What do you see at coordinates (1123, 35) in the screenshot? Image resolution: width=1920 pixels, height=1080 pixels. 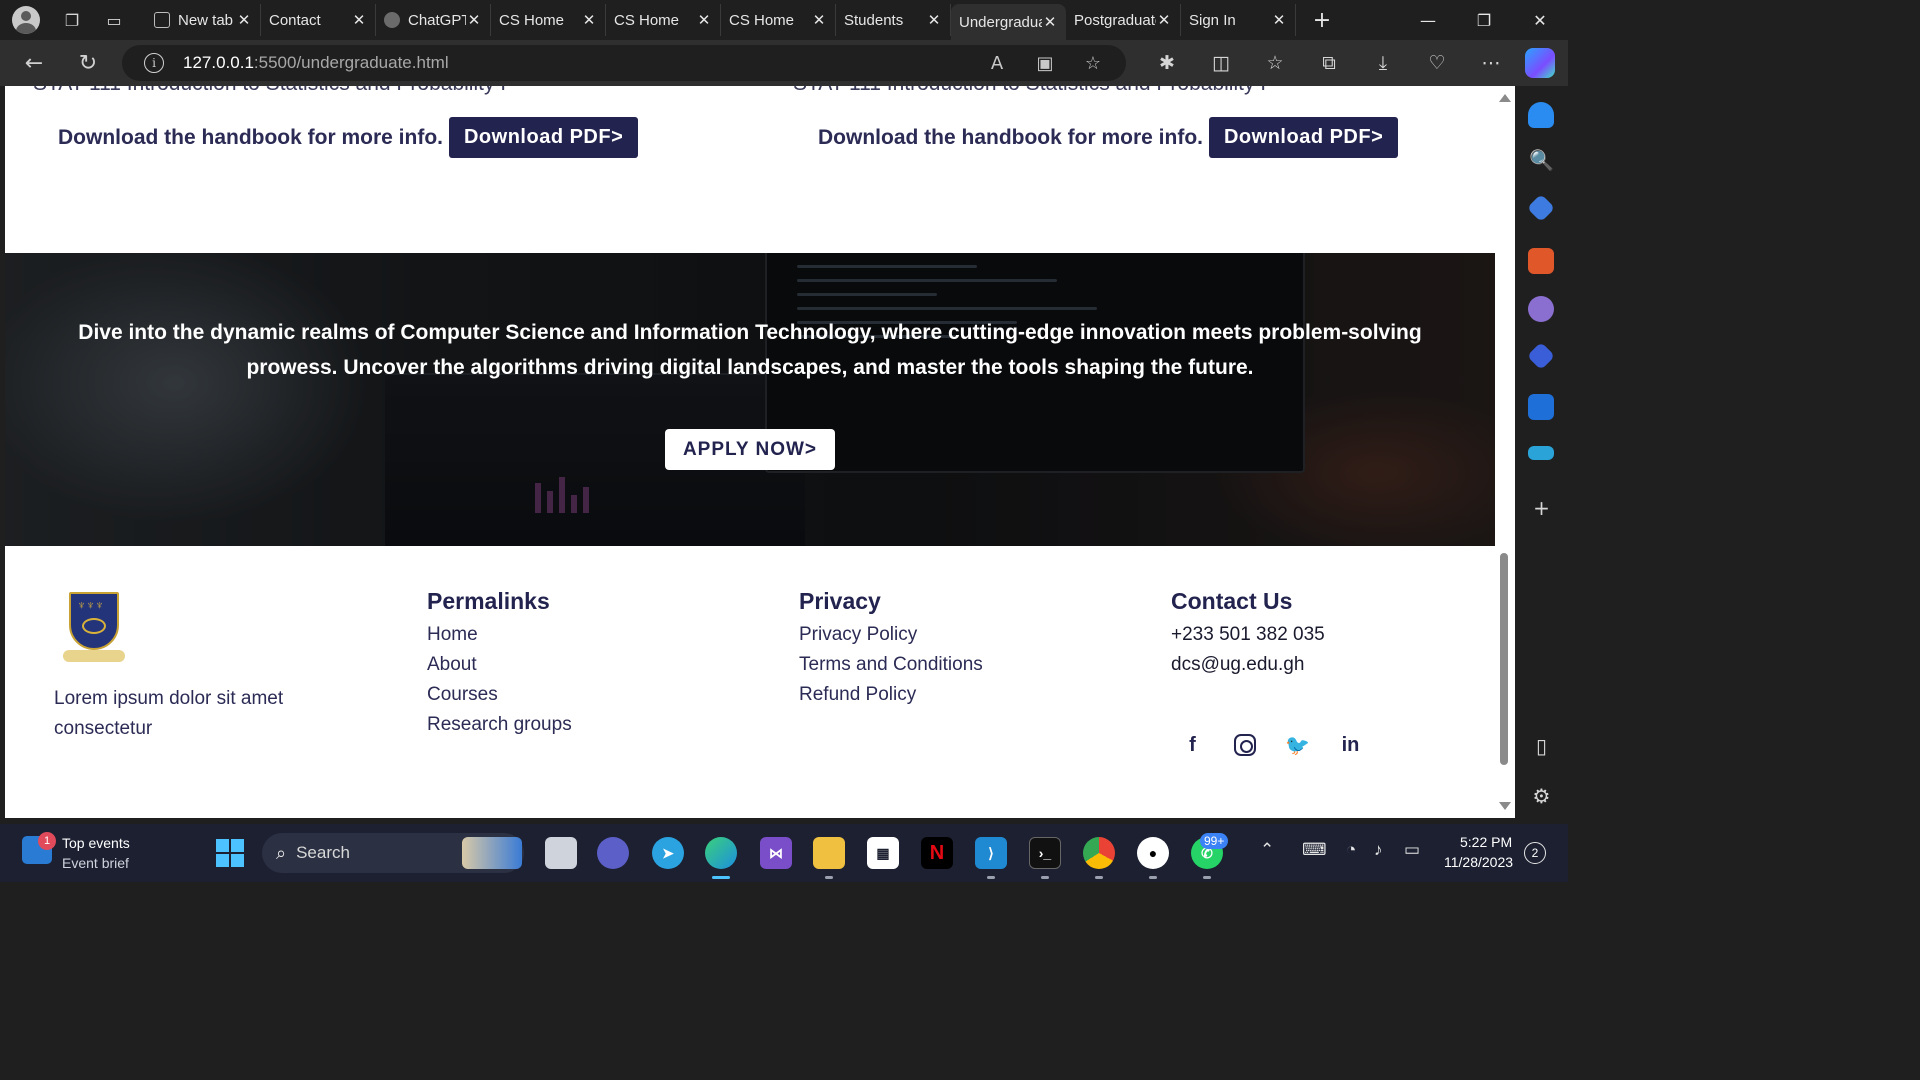 I see `browser-tab: Postgraduate ✕` at bounding box center [1123, 35].